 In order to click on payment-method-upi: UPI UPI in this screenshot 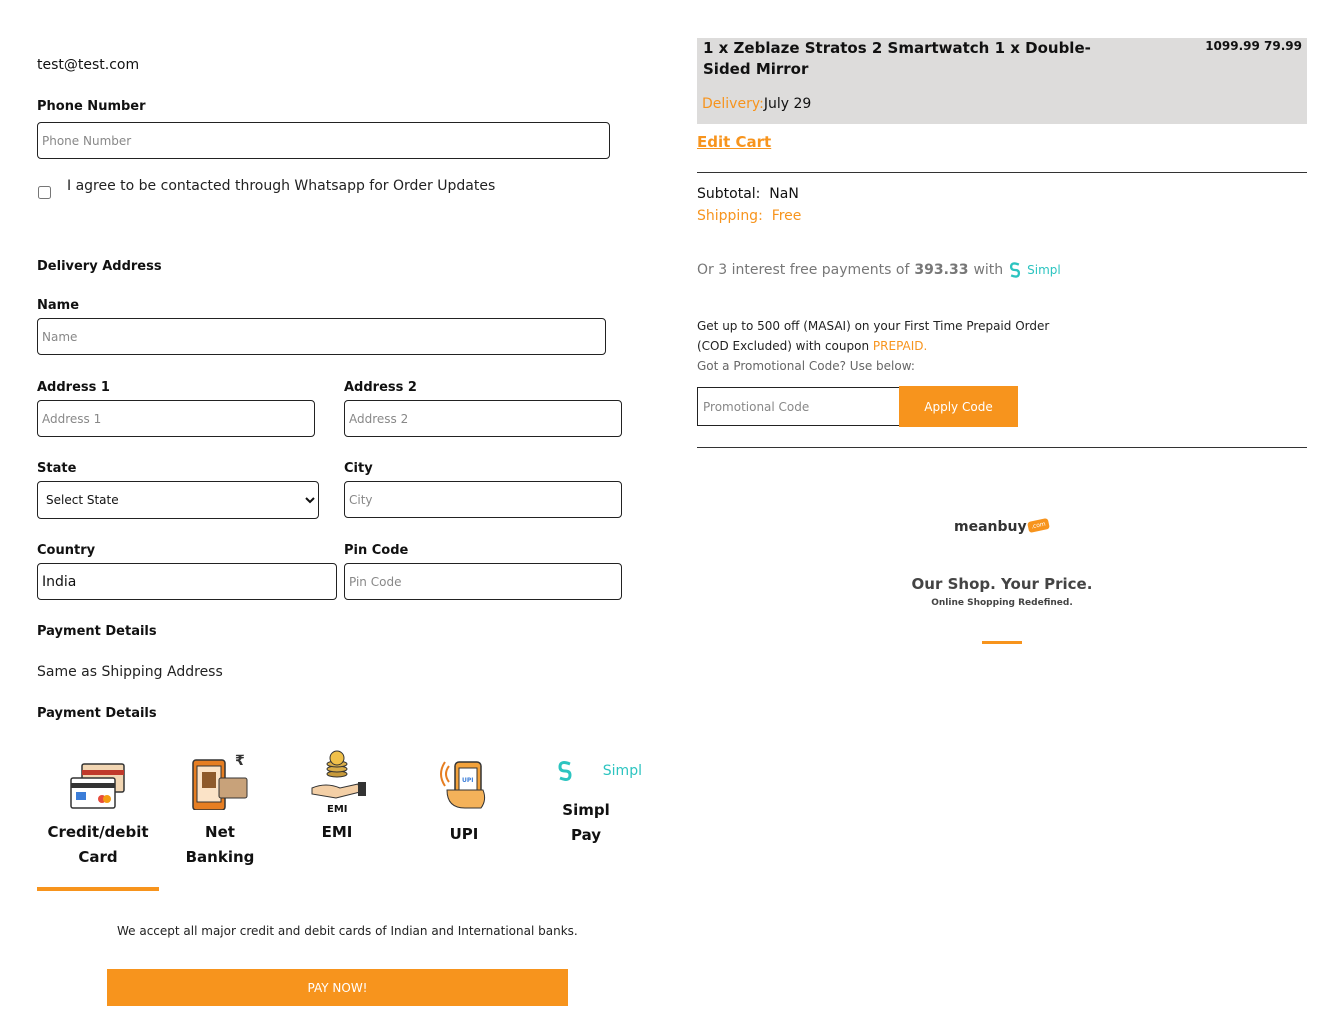, I will do `click(464, 798)`.